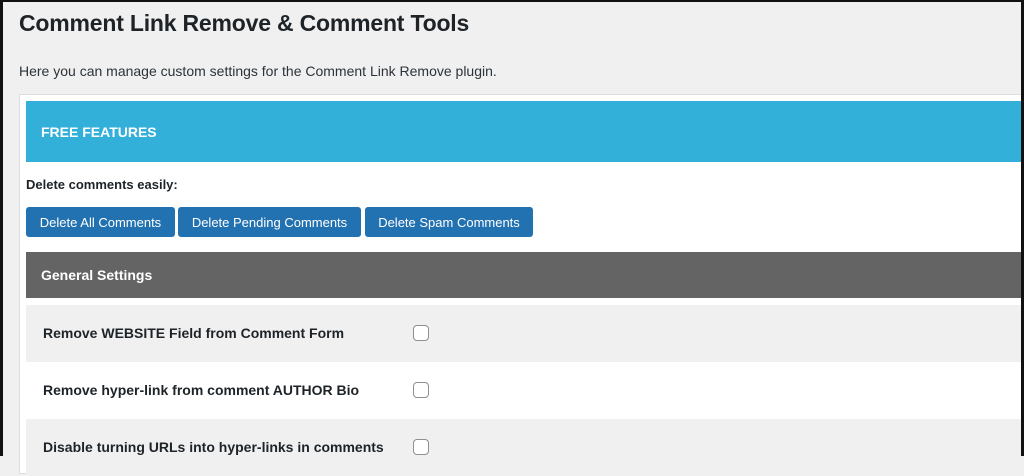 This screenshot has width=1024, height=476. I want to click on page-title: Comment Link Remove & Comment Tools, so click(244, 23).